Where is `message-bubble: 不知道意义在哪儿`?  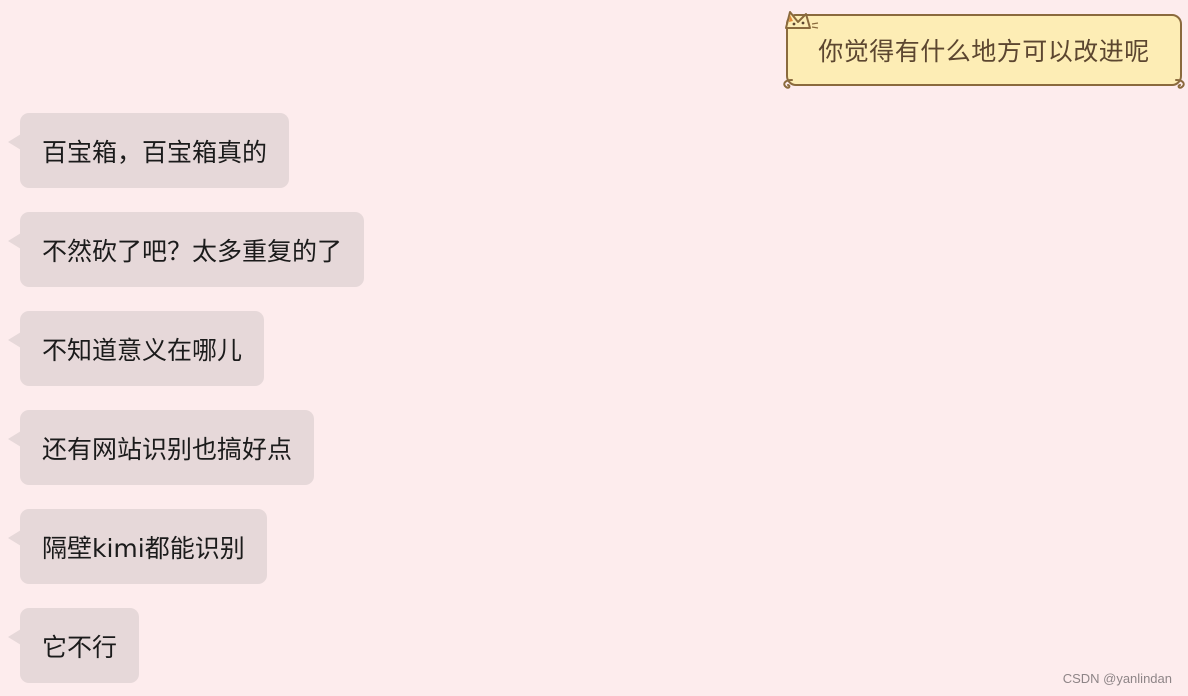
message-bubble: 不知道意义在哪儿 is located at coordinates (142, 348).